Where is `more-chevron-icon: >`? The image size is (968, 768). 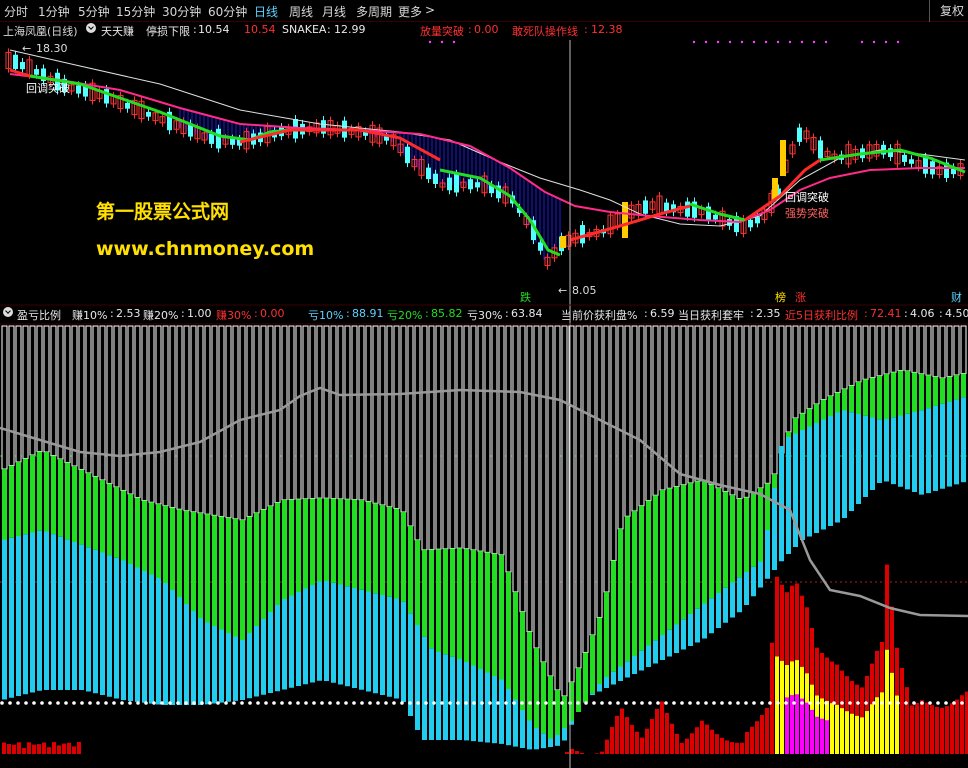
more-chevron-icon: > is located at coordinates (430, 10).